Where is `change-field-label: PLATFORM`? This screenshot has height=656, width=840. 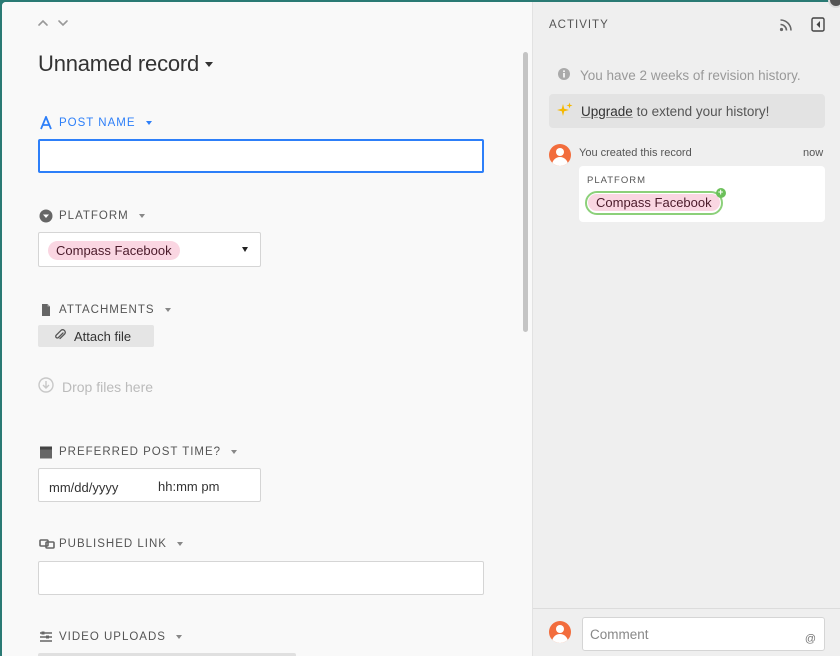 change-field-label: PLATFORM is located at coordinates (617, 180).